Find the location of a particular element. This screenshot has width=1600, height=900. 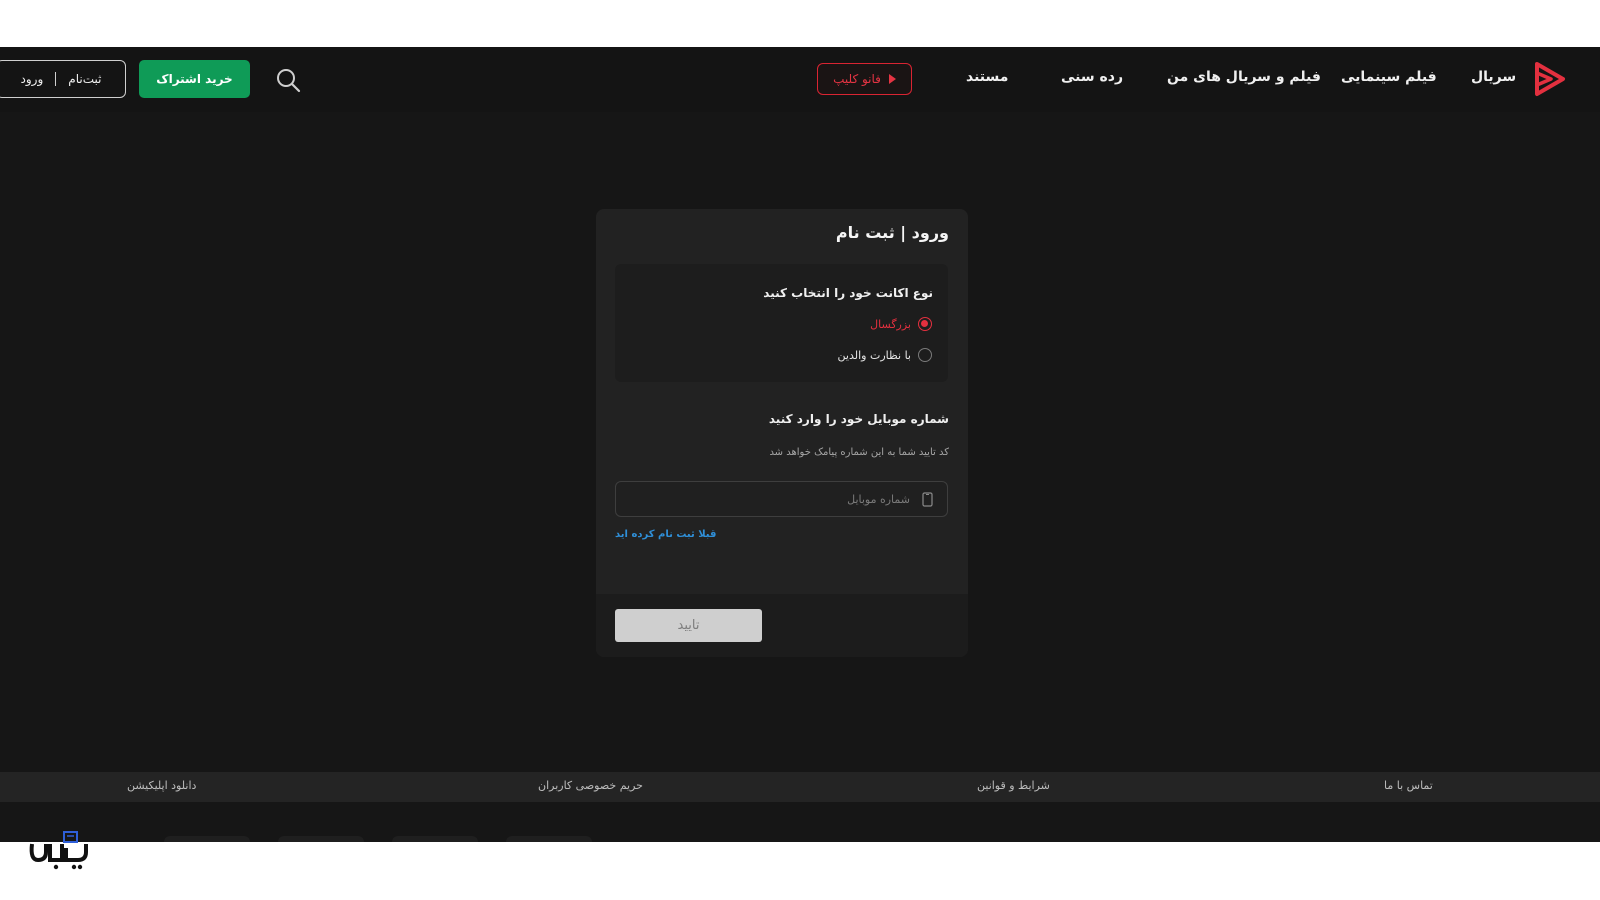

mobile-input is located at coordinates (785, 499).